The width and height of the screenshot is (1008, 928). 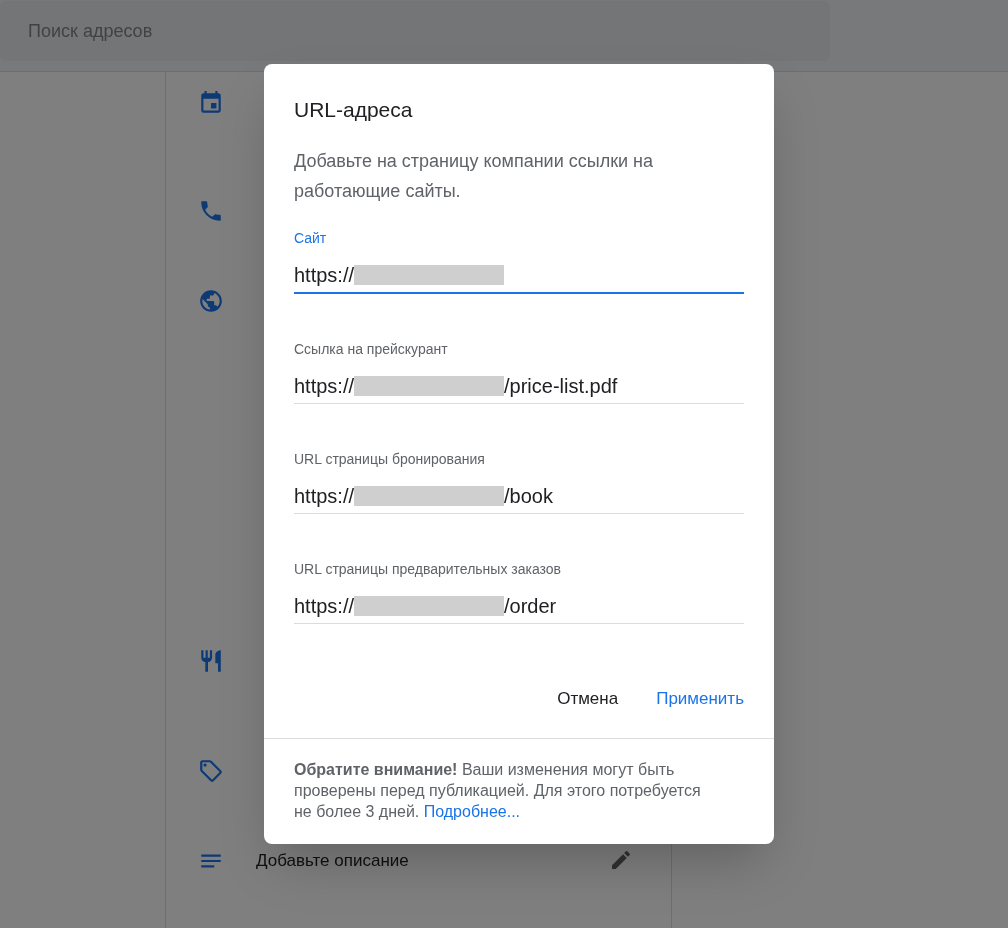 I want to click on field-label: Сайт, so click(x=310, y=238).